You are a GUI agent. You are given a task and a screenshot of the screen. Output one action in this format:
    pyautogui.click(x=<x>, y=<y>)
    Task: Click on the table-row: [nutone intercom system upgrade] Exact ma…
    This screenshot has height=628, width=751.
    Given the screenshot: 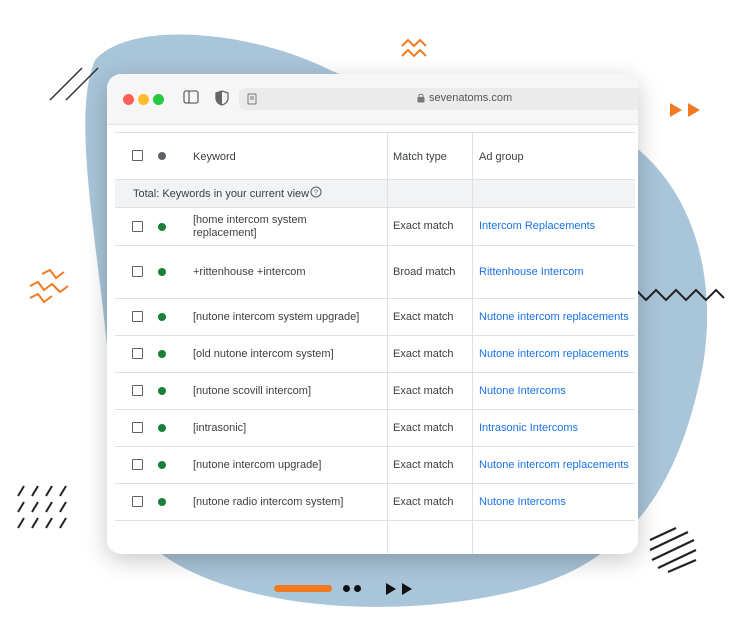 What is the action you would take?
    pyautogui.click(x=375, y=317)
    